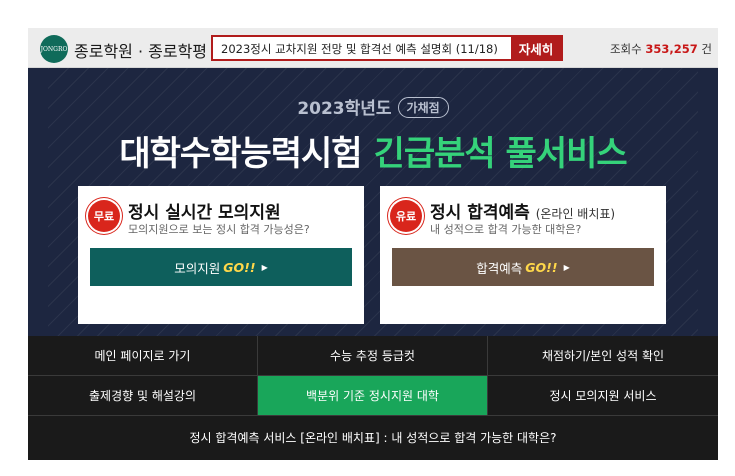 The width and height of the screenshot is (735, 476). I want to click on hero-headline: 대학수학능력시험 긴급분석 풀서비스, so click(373, 150).